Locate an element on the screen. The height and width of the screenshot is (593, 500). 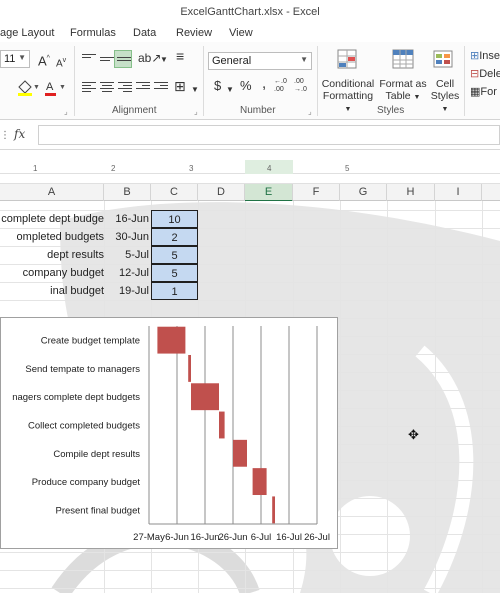
number-format-value: General is located at coordinates (232, 61).